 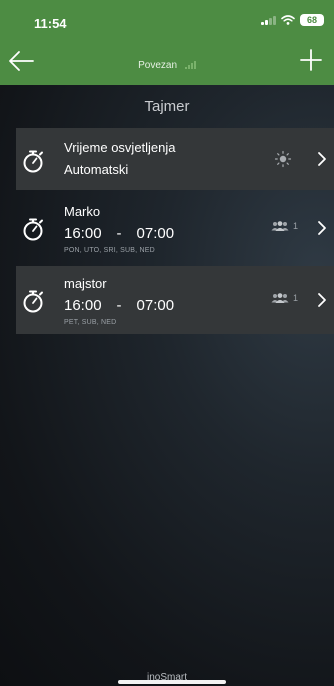 What do you see at coordinates (82, 211) in the screenshot?
I see `timer-name: Marko` at bounding box center [82, 211].